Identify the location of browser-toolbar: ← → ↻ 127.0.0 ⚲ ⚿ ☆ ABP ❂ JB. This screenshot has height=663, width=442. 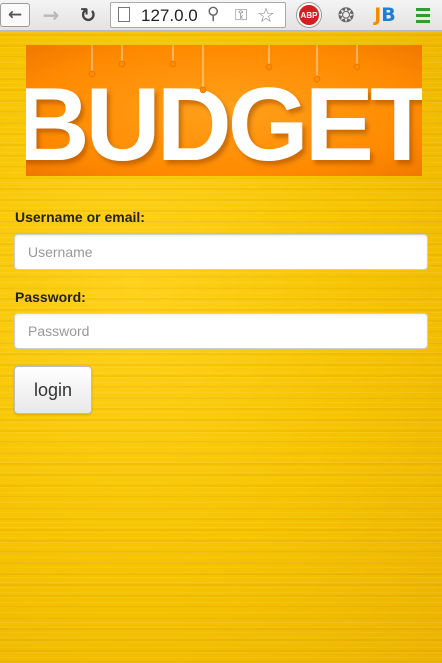
(221, 15).